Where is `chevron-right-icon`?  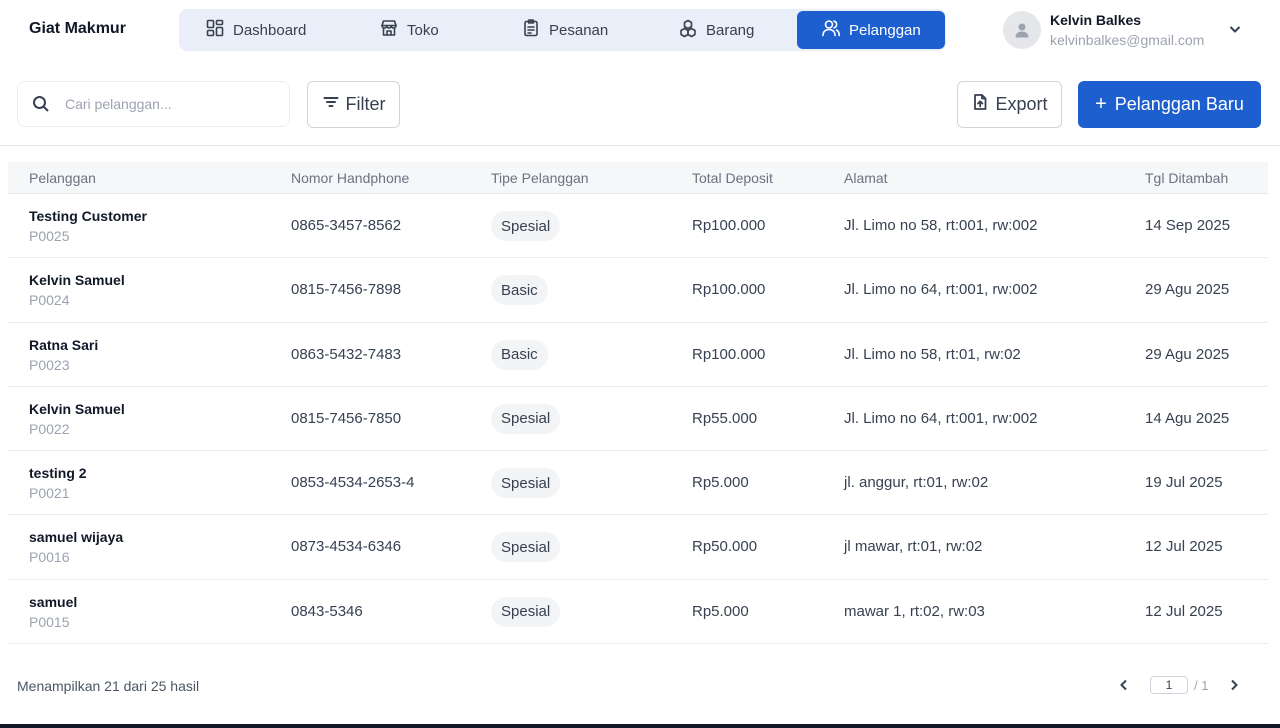
chevron-right-icon is located at coordinates (1234, 685).